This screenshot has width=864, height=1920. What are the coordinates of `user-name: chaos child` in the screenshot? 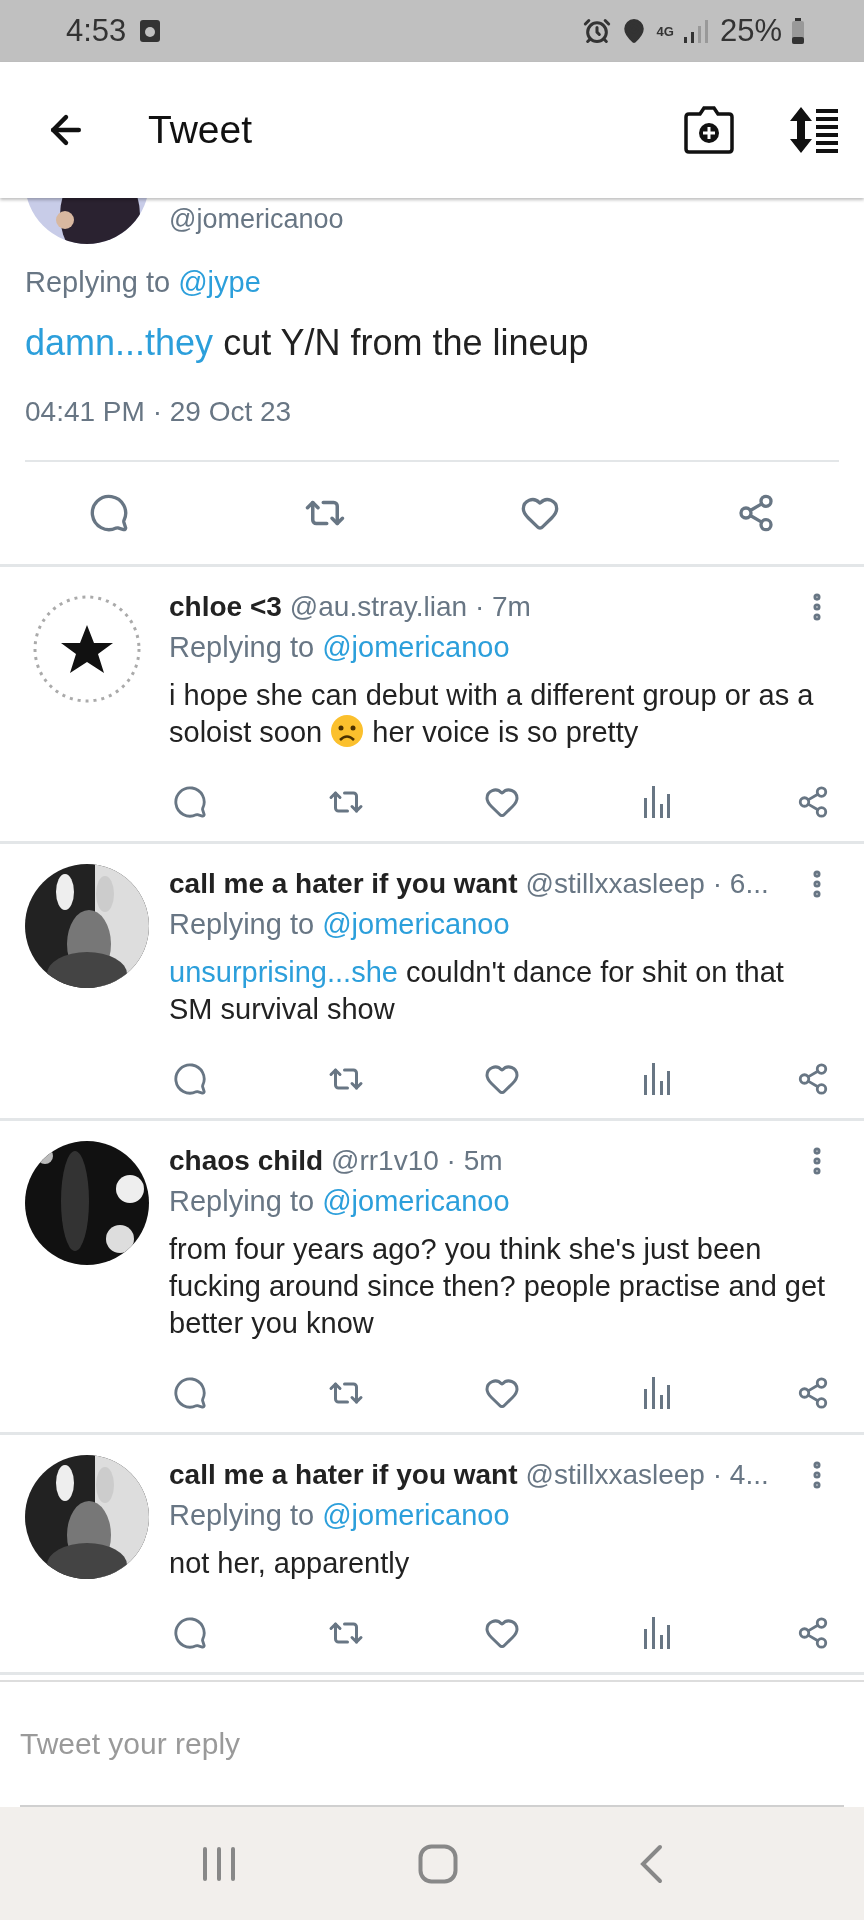 It's located at (246, 1161).